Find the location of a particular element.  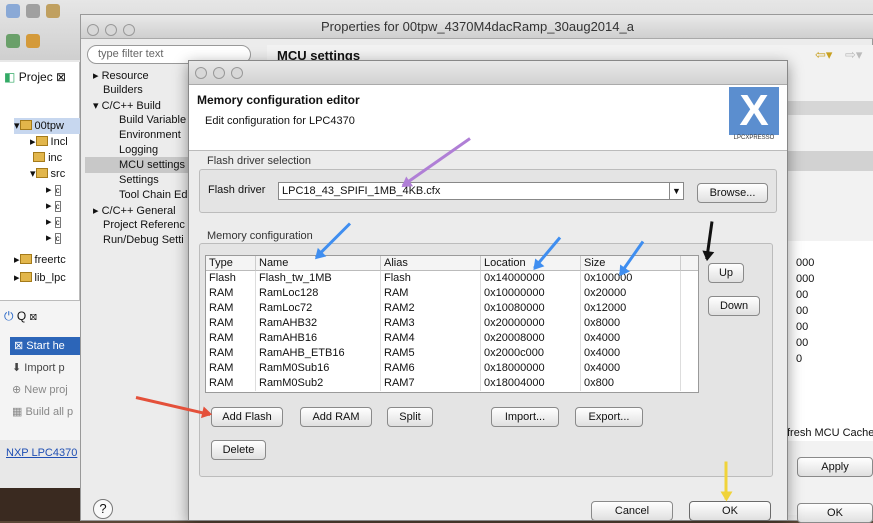

table-cell-location: 0x2000c000 is located at coordinates (531, 353).